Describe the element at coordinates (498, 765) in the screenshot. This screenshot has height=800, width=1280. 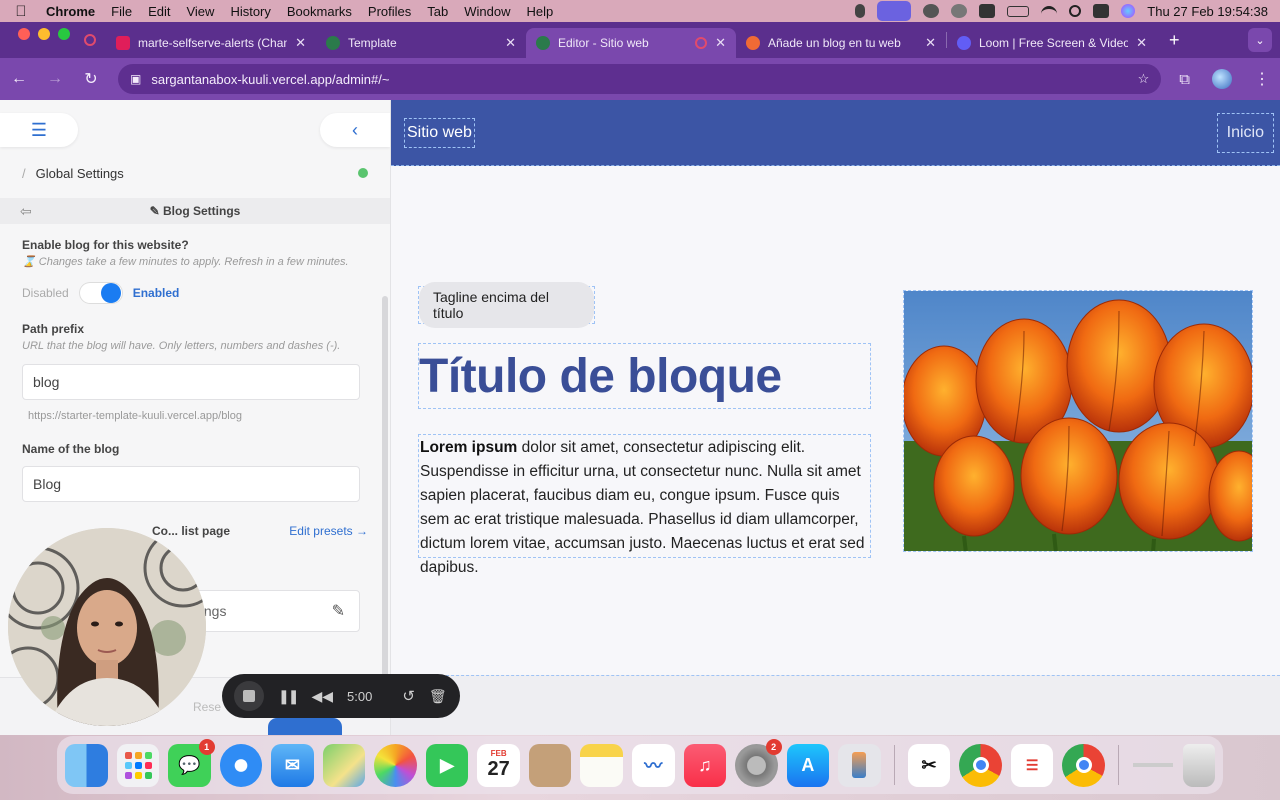
I see `calendar-icon: FEB 27` at that location.